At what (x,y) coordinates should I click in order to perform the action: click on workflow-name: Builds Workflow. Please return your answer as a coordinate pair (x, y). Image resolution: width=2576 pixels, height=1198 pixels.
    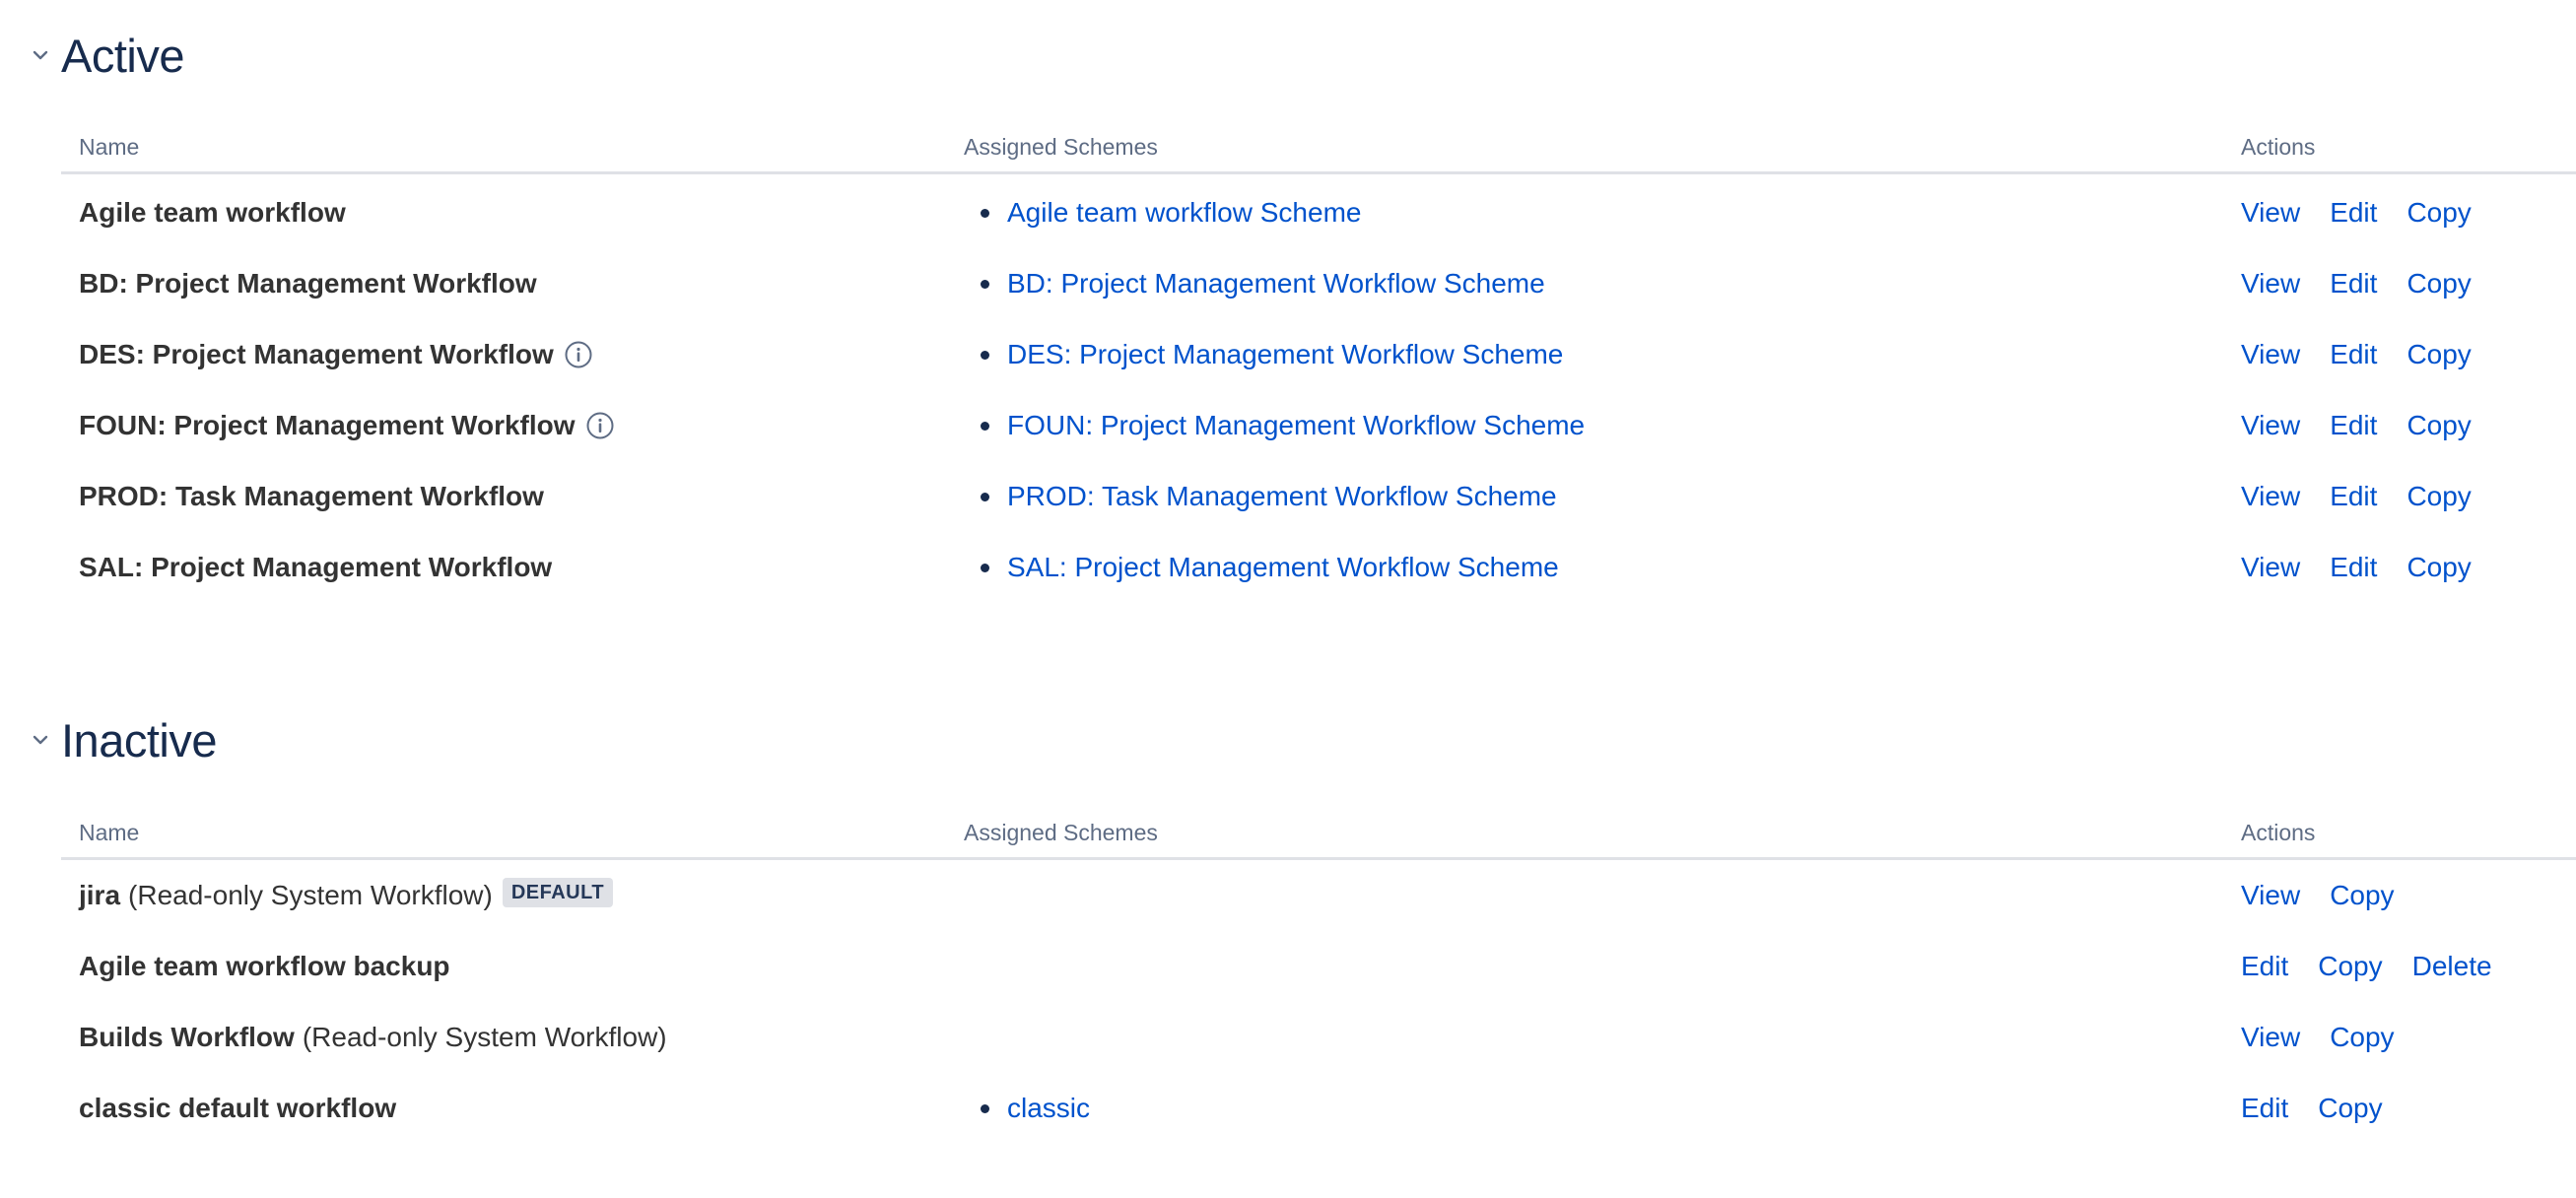
    Looking at the image, I should click on (187, 1037).